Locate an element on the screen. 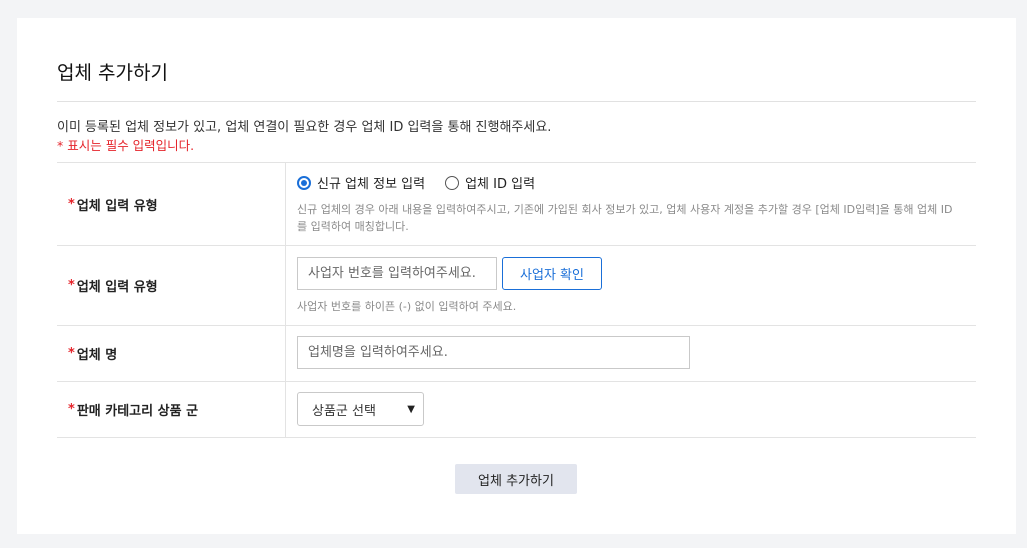  form-row-company-name: * 업체 명 is located at coordinates (516, 354).